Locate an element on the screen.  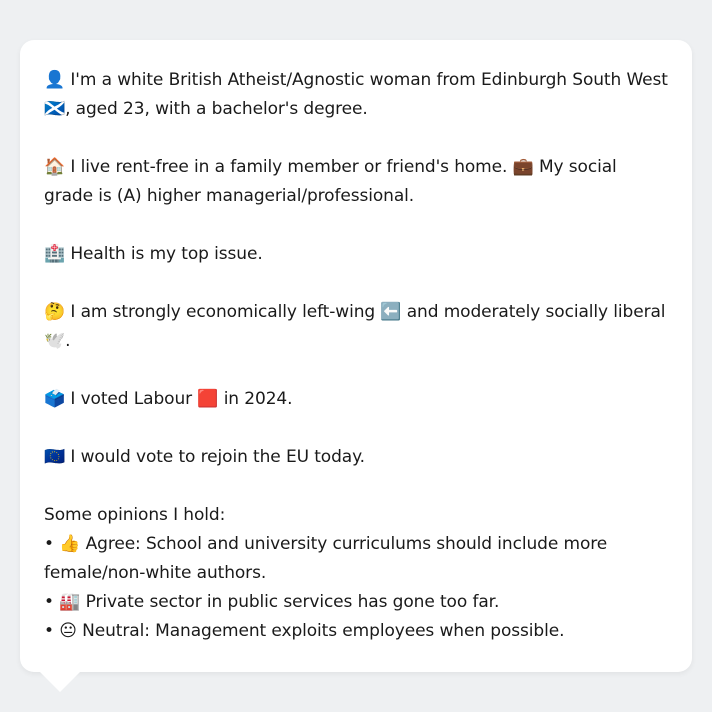
opinions-heading: Some opinions I hold: is located at coordinates (135, 515).